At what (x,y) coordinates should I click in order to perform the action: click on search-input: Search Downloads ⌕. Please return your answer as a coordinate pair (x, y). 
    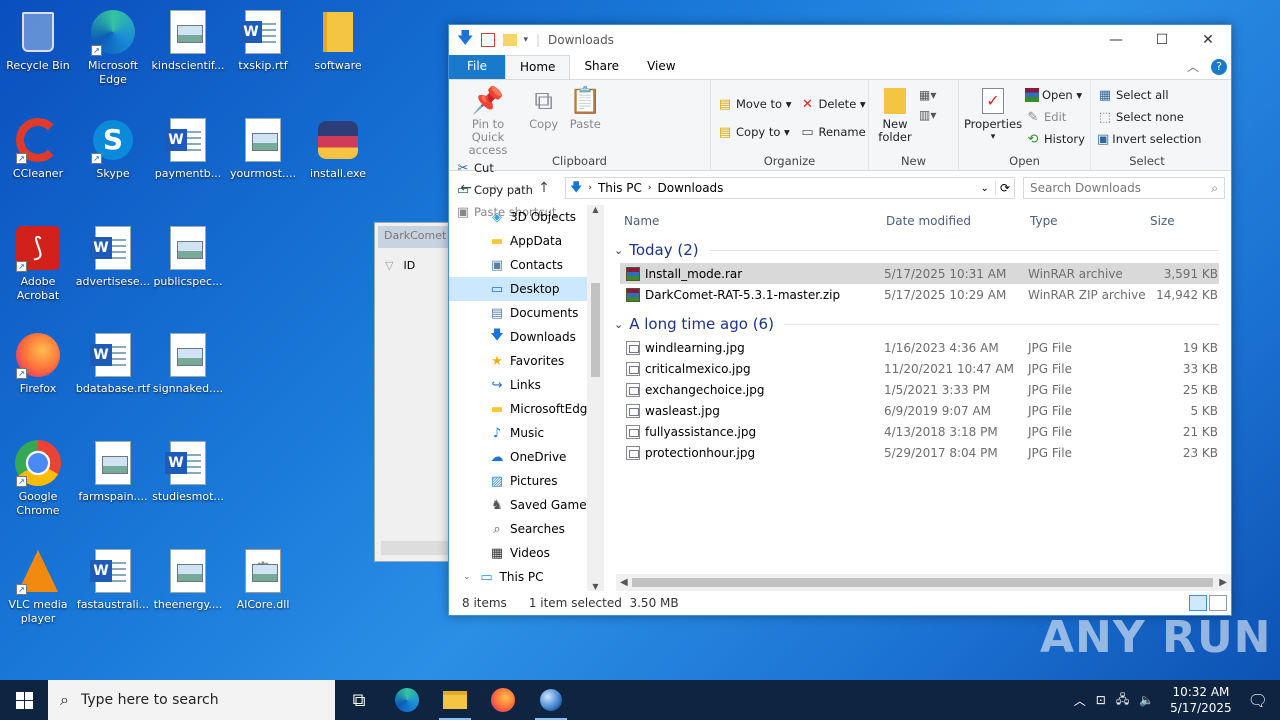
    Looking at the image, I should click on (1124, 188).